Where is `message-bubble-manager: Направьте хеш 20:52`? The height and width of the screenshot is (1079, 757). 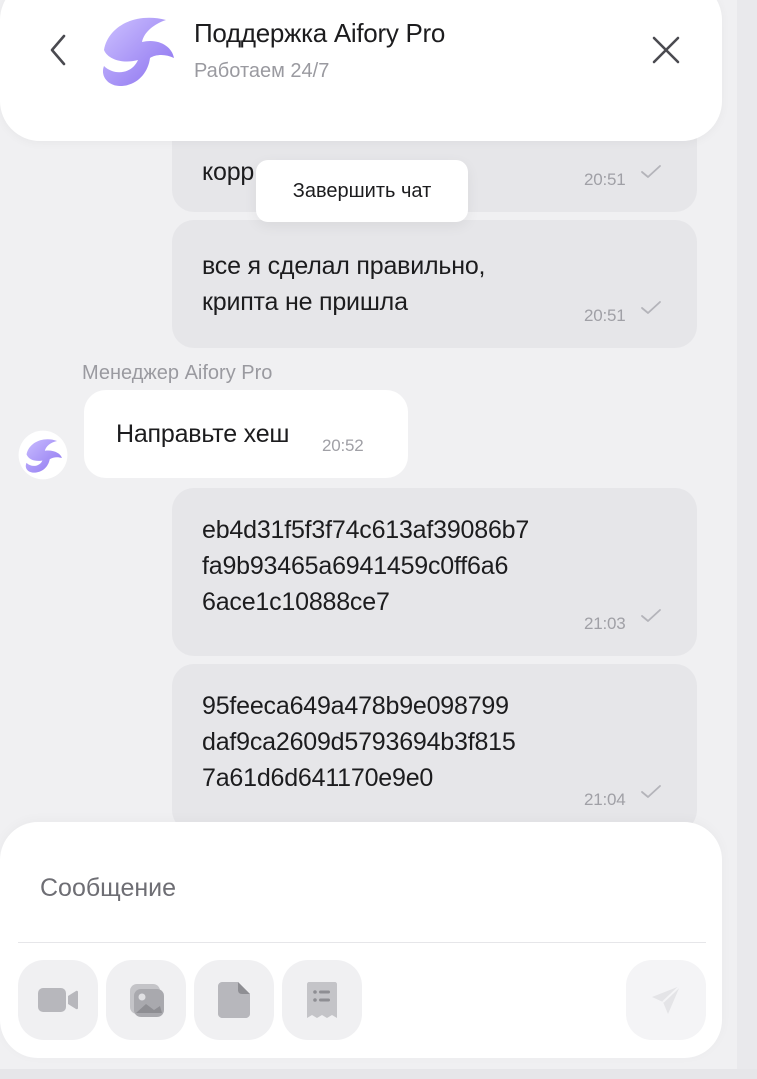
message-bubble-manager: Направьте хеш 20:52 is located at coordinates (246, 434).